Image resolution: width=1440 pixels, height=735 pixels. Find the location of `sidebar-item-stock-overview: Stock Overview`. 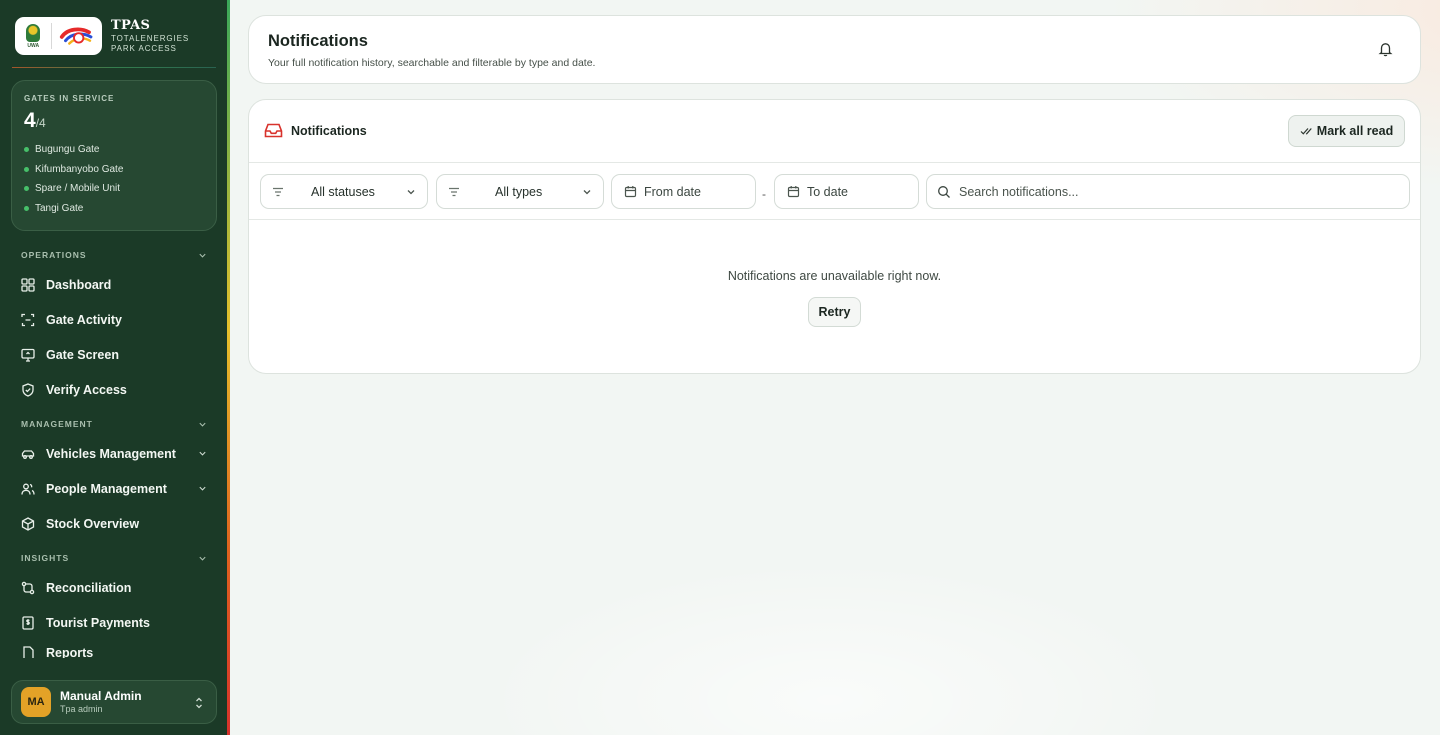

sidebar-item-stock-overview: Stock Overview is located at coordinates (114, 524).